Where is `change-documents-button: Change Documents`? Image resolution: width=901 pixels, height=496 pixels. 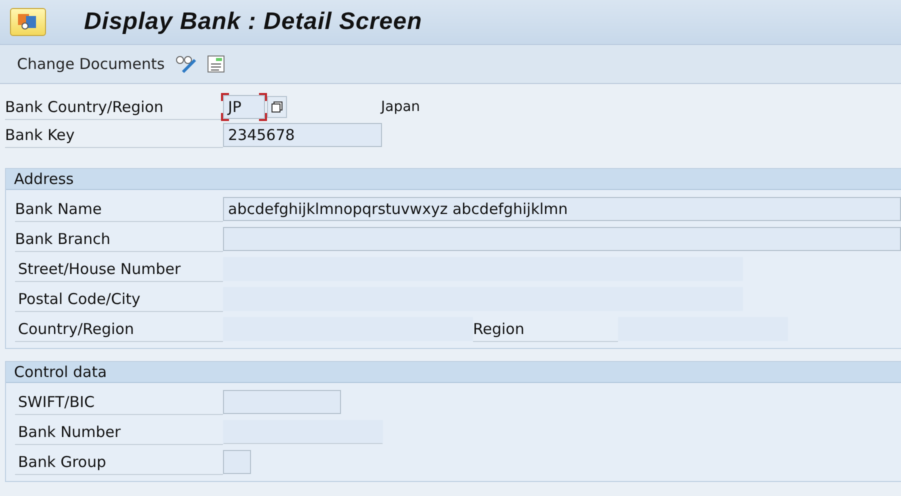 change-documents-button: Change Documents is located at coordinates (91, 64).